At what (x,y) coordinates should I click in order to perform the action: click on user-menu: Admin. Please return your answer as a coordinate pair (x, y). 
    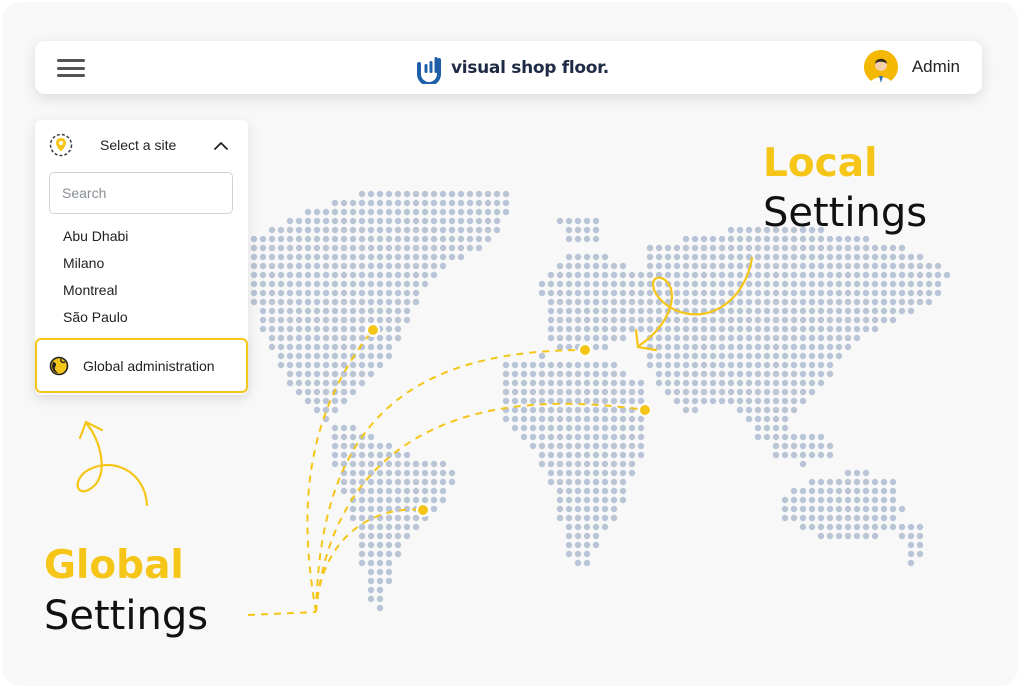
    Looking at the image, I should click on (911, 67).